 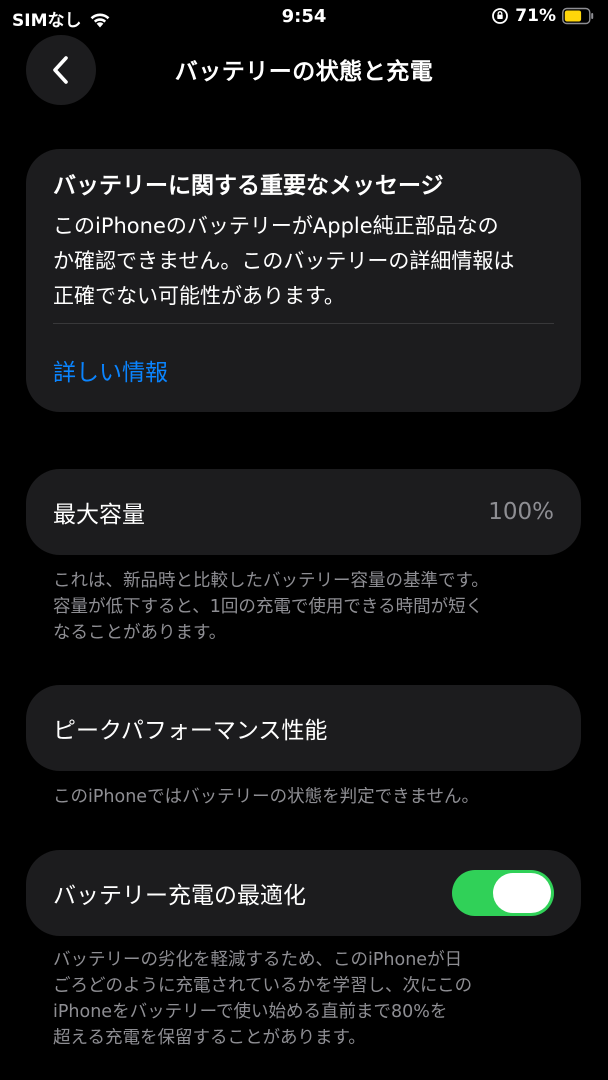 What do you see at coordinates (522, 893) in the screenshot?
I see `toggle-knob` at bounding box center [522, 893].